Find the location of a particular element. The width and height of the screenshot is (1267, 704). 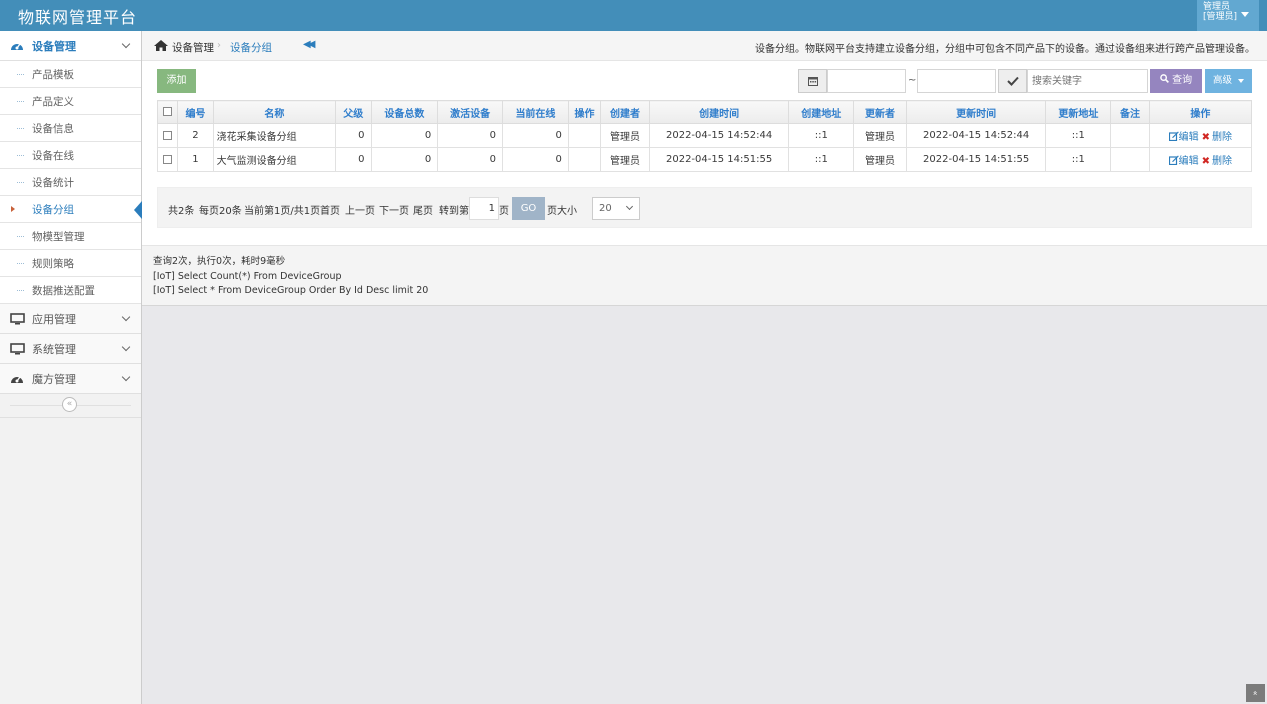

pager-prev-link: 上一页 is located at coordinates (360, 209).